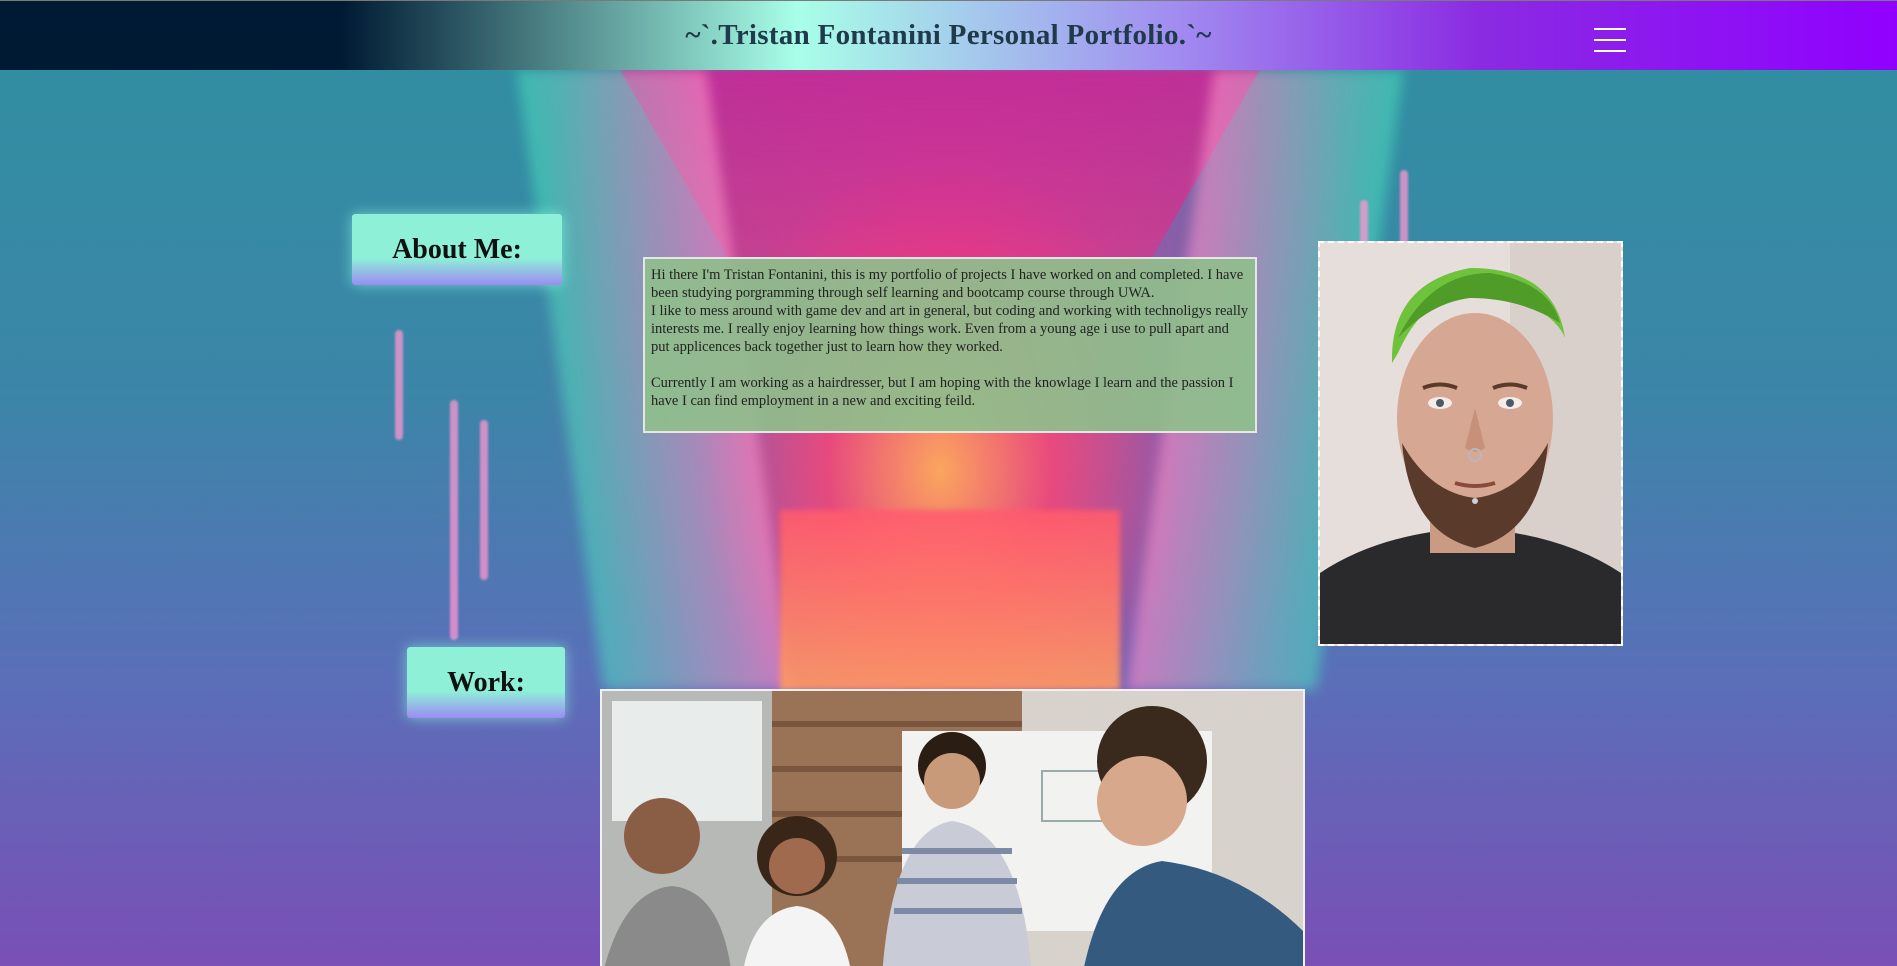 This screenshot has width=1897, height=966. Describe the element at coordinates (950, 600) in the screenshot. I see `background-corridor-end` at that location.